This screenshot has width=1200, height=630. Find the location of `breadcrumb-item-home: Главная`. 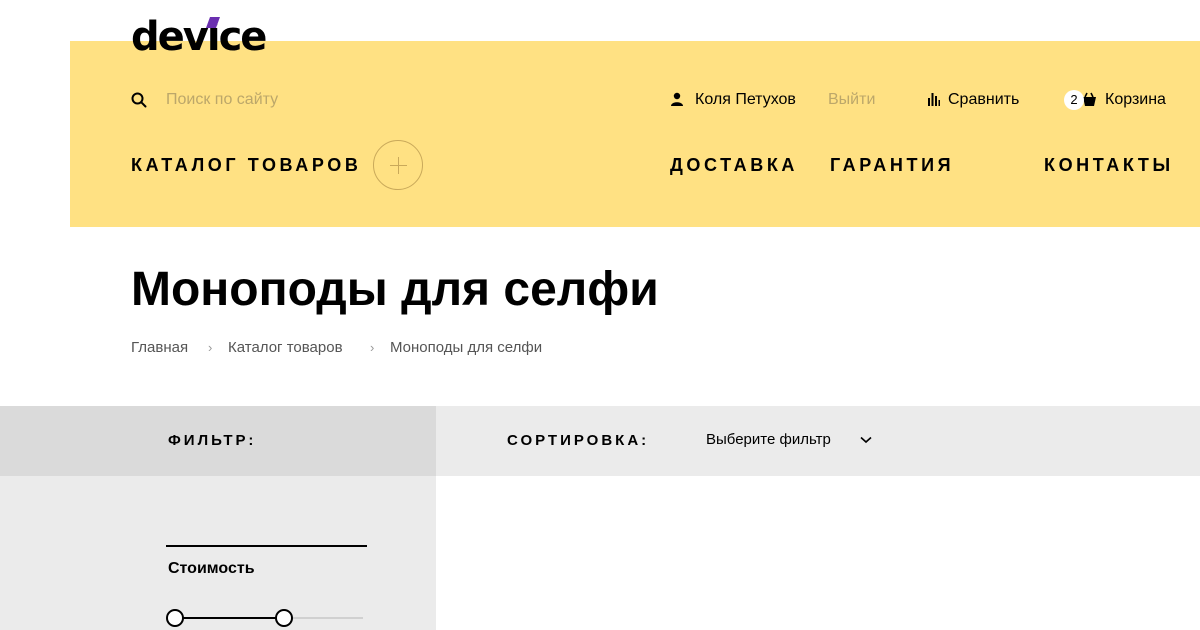

breadcrumb-item-home: Главная is located at coordinates (159, 348).